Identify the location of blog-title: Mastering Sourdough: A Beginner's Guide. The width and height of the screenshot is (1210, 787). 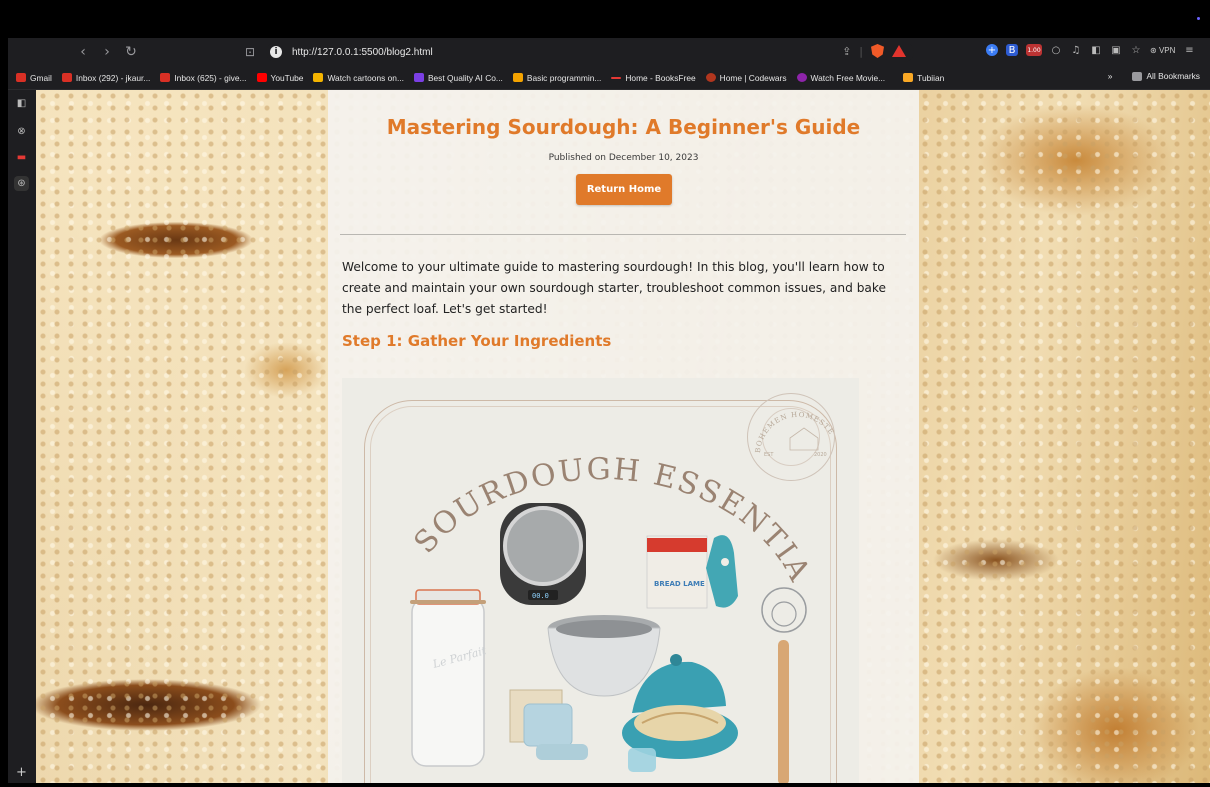
(623, 127).